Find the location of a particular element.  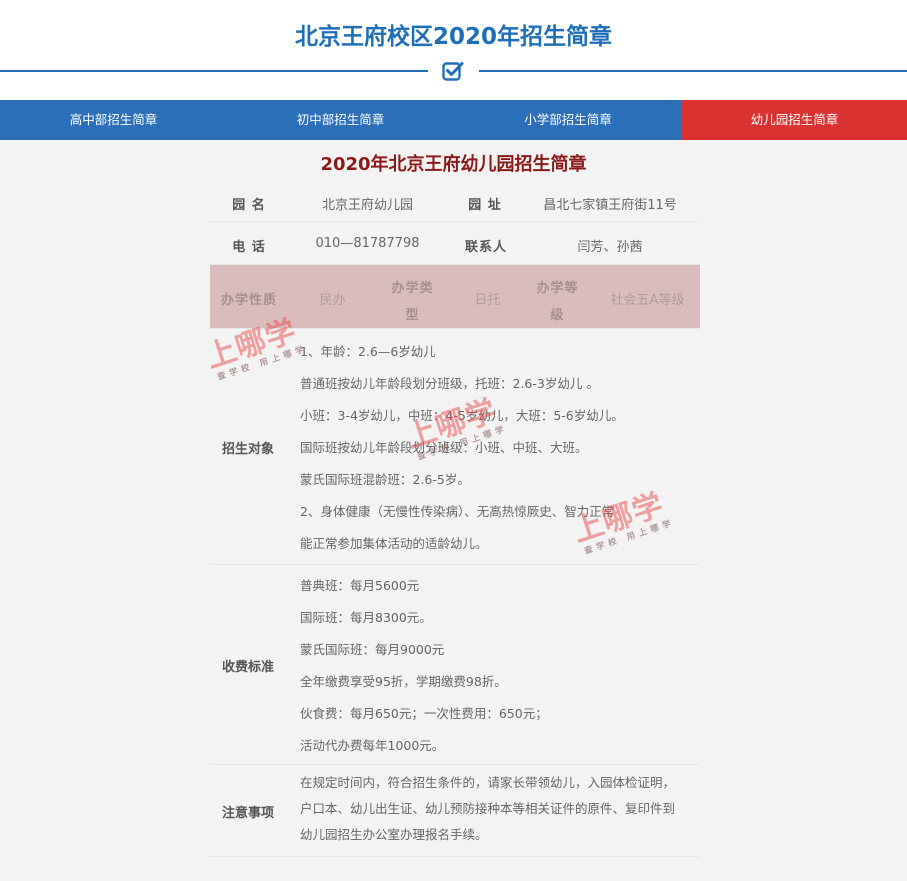

tab-high-school: 高中部招生简章 is located at coordinates (113, 120).